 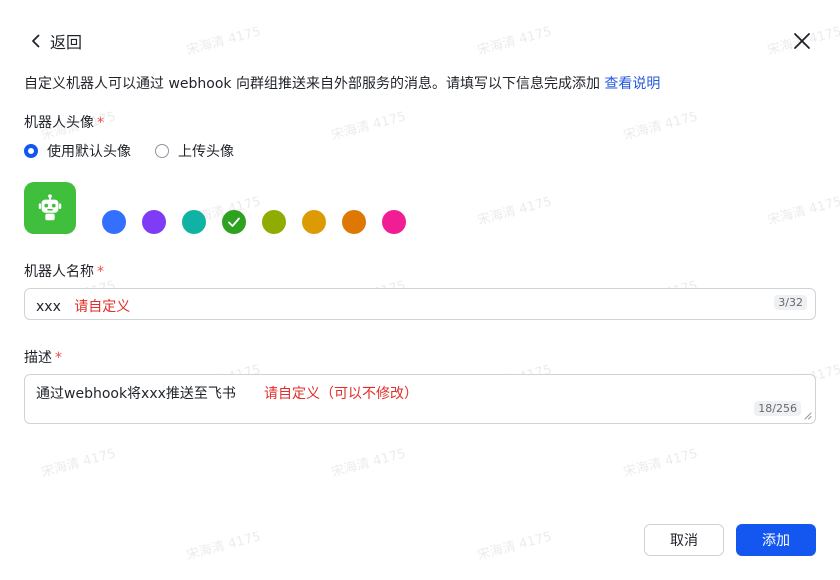 What do you see at coordinates (59, 272) in the screenshot?
I see `name-label-text: 机器人名称` at bounding box center [59, 272].